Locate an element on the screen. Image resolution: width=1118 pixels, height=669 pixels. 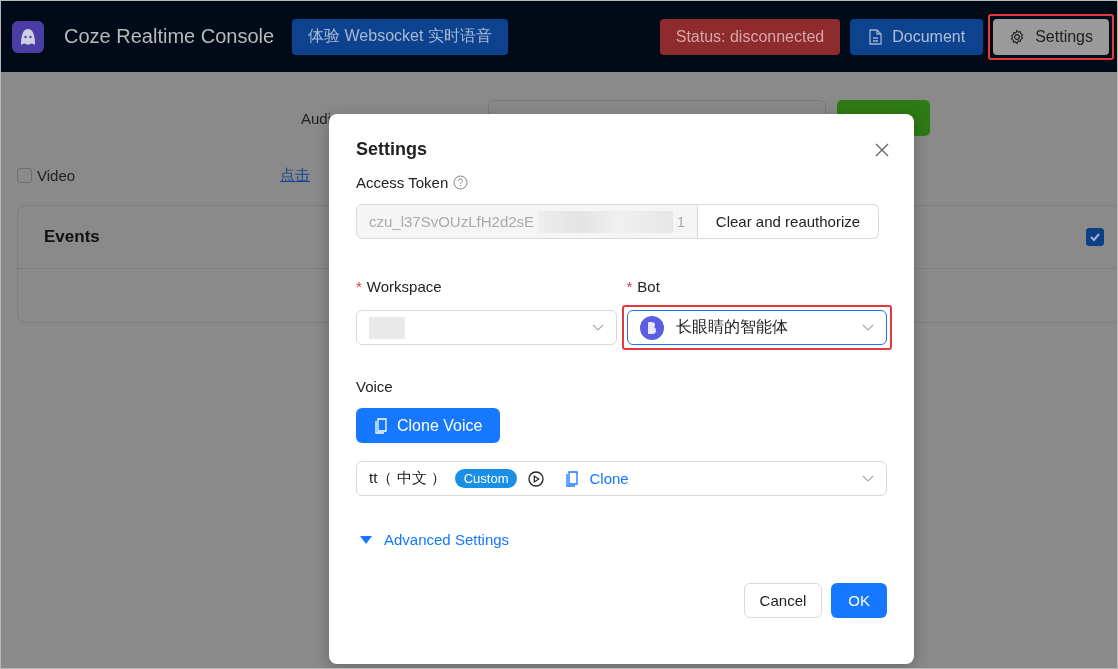
clone-voice-button: Clone Voice is located at coordinates (428, 425).